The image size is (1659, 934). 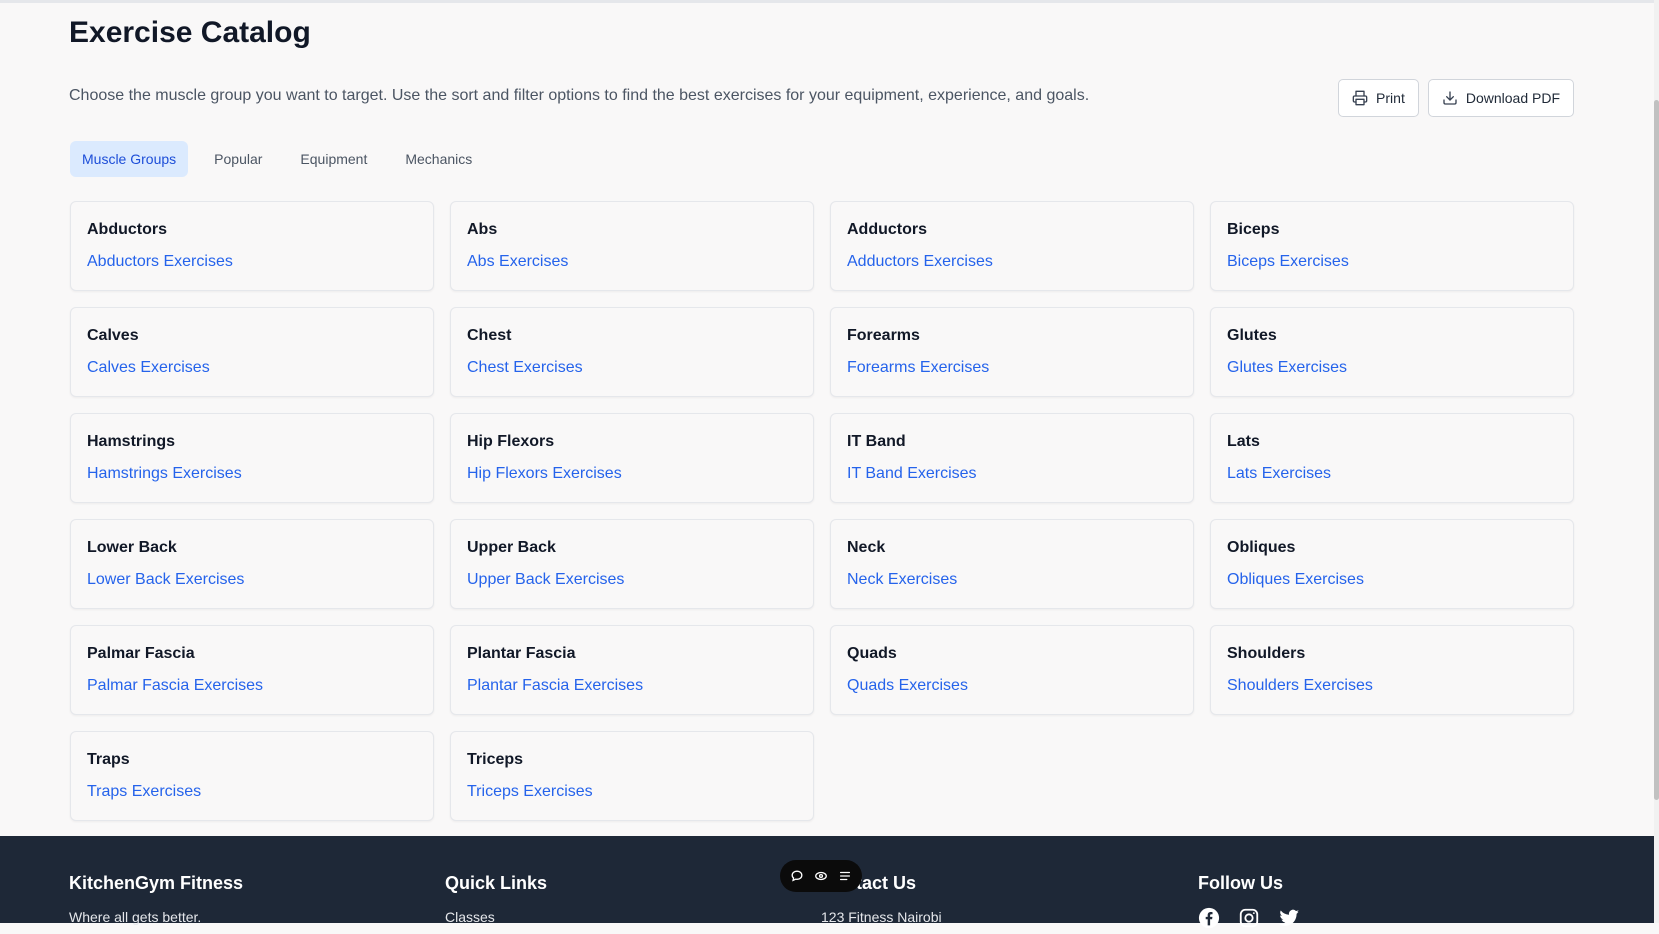 What do you see at coordinates (883, 335) in the screenshot?
I see `muscle-group-title: Forearms` at bounding box center [883, 335].